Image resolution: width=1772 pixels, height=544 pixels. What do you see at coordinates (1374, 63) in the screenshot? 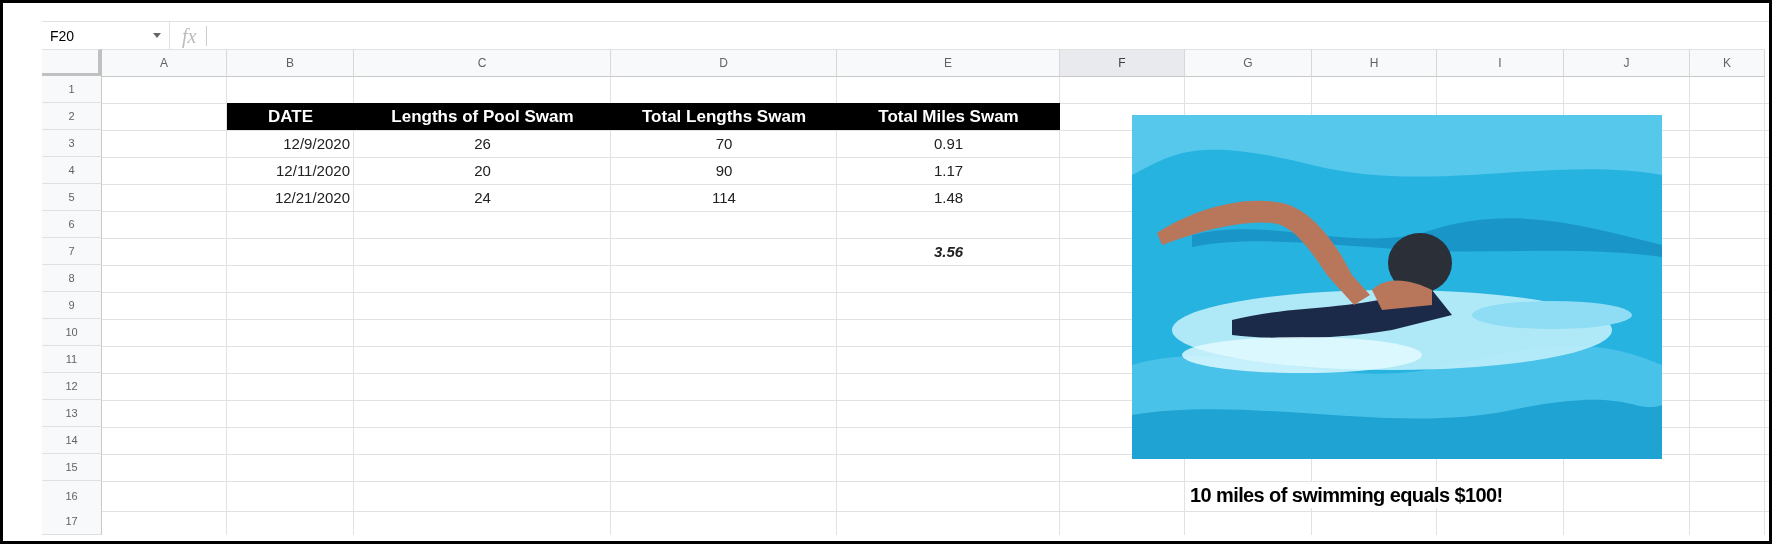
I see `column-header: H` at bounding box center [1374, 63].